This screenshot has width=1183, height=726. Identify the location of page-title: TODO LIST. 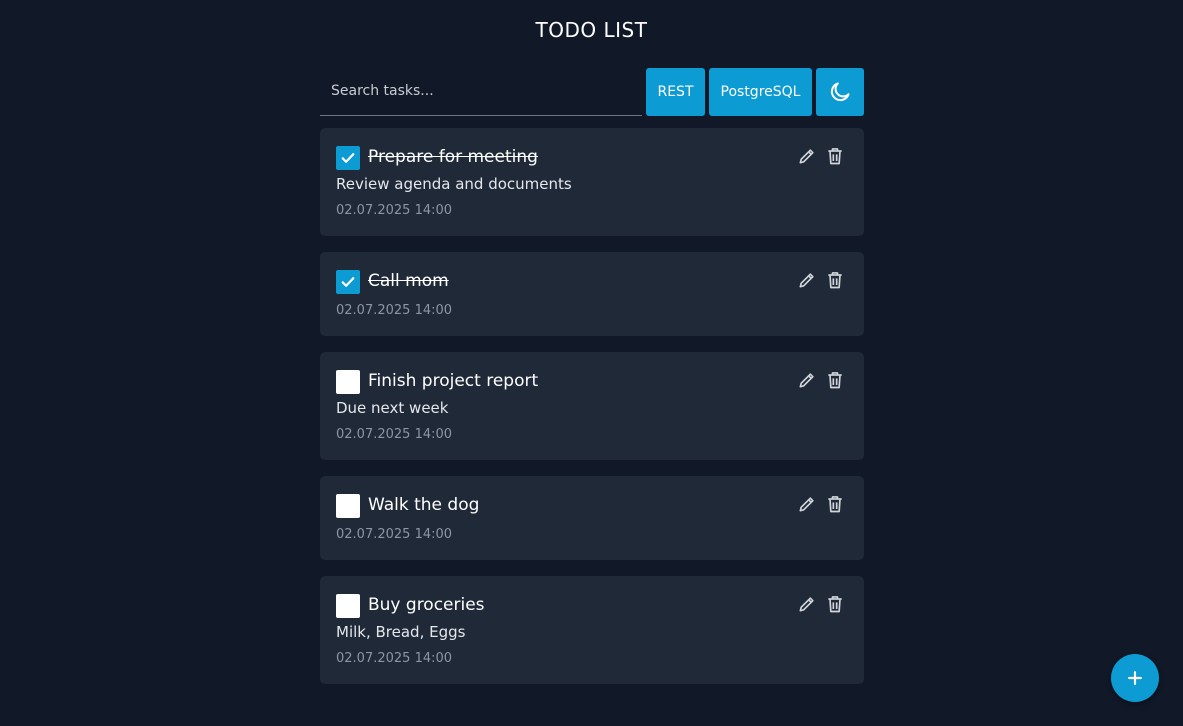
(591, 30).